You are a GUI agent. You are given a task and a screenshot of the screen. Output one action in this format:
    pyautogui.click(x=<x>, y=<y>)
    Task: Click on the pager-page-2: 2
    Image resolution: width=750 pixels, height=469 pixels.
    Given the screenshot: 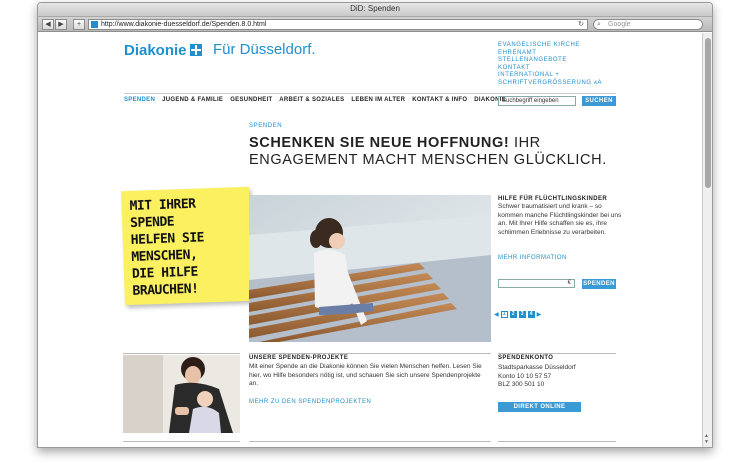 What is the action you would take?
    pyautogui.click(x=513, y=314)
    